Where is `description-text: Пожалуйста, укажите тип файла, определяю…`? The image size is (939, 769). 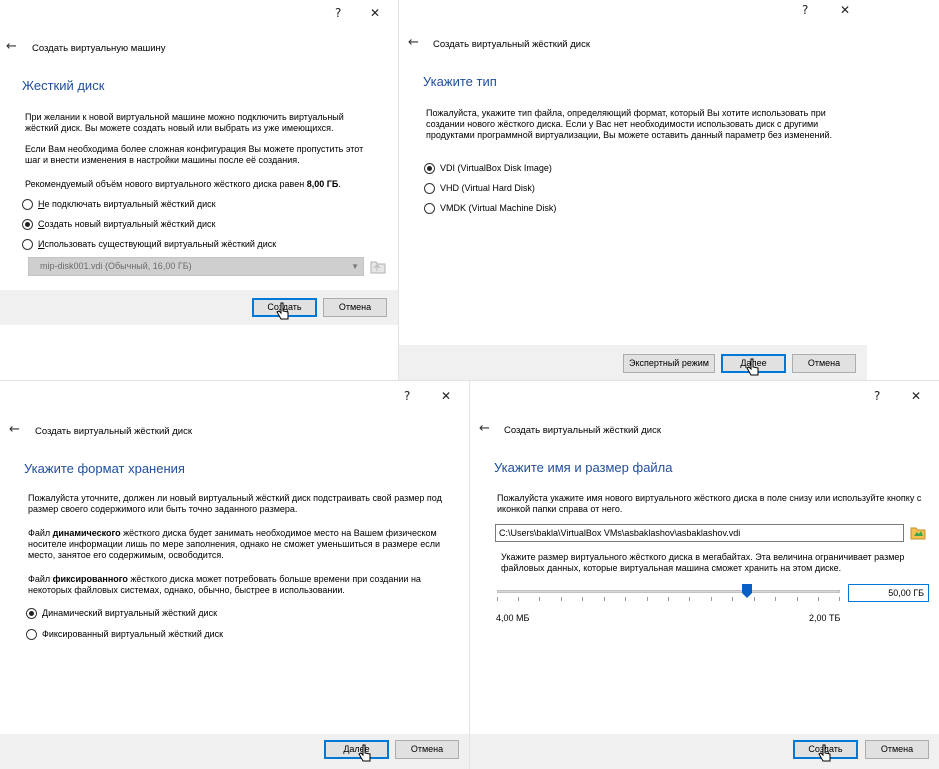
description-text: Пожалуйста, укажите тип файла, определяю… is located at coordinates (629, 124).